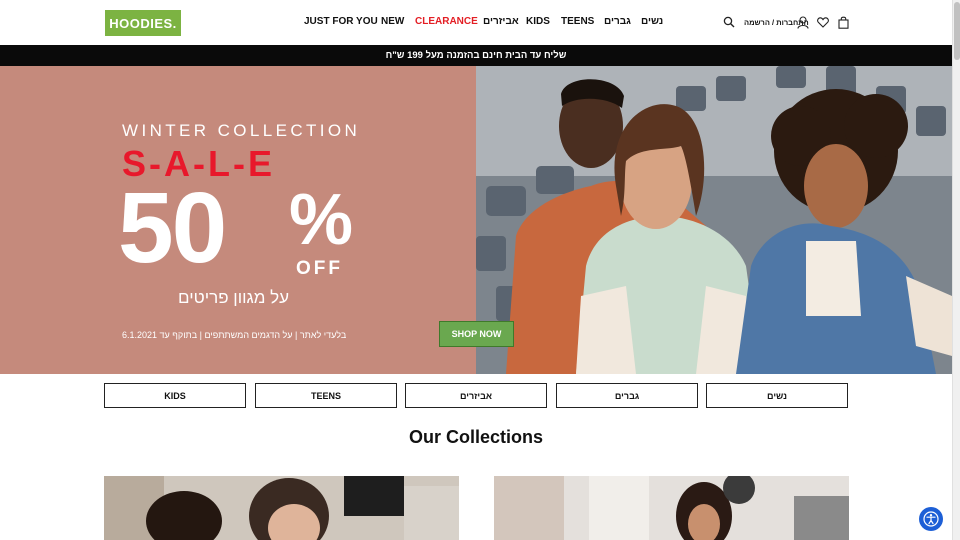 The height and width of the screenshot is (540, 960). I want to click on collection-card-right, so click(671, 508).